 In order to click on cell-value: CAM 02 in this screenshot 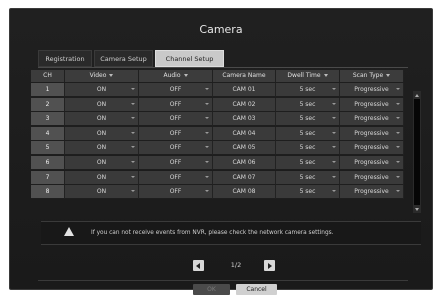, I will do `click(244, 104)`.